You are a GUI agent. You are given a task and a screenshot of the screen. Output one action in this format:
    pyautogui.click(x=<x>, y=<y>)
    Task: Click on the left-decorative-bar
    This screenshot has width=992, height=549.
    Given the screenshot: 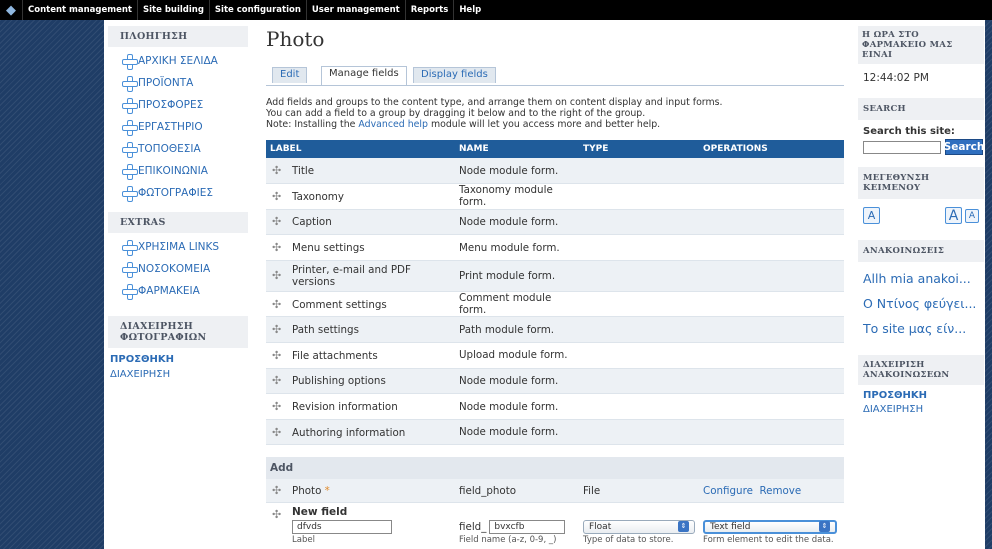 What is the action you would take?
    pyautogui.click(x=52, y=284)
    